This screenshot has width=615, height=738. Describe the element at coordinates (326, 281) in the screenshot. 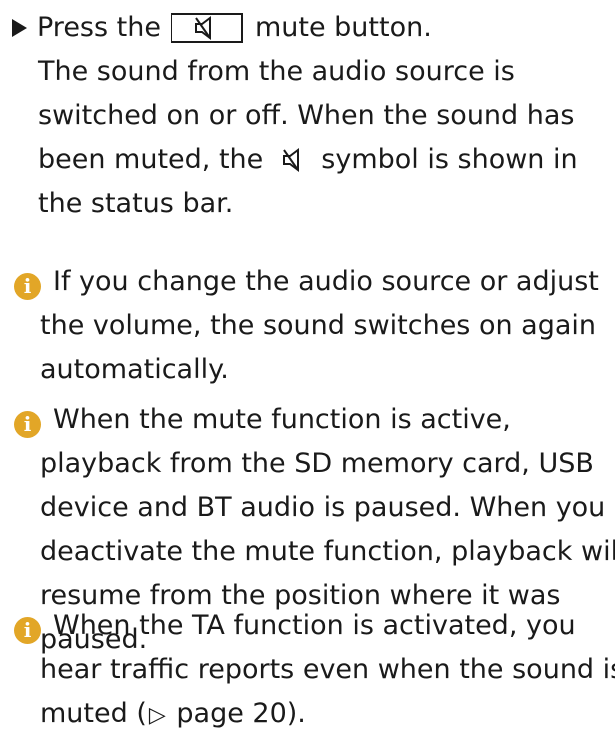

I see `note-text: If you change the audio source or adjust` at that location.